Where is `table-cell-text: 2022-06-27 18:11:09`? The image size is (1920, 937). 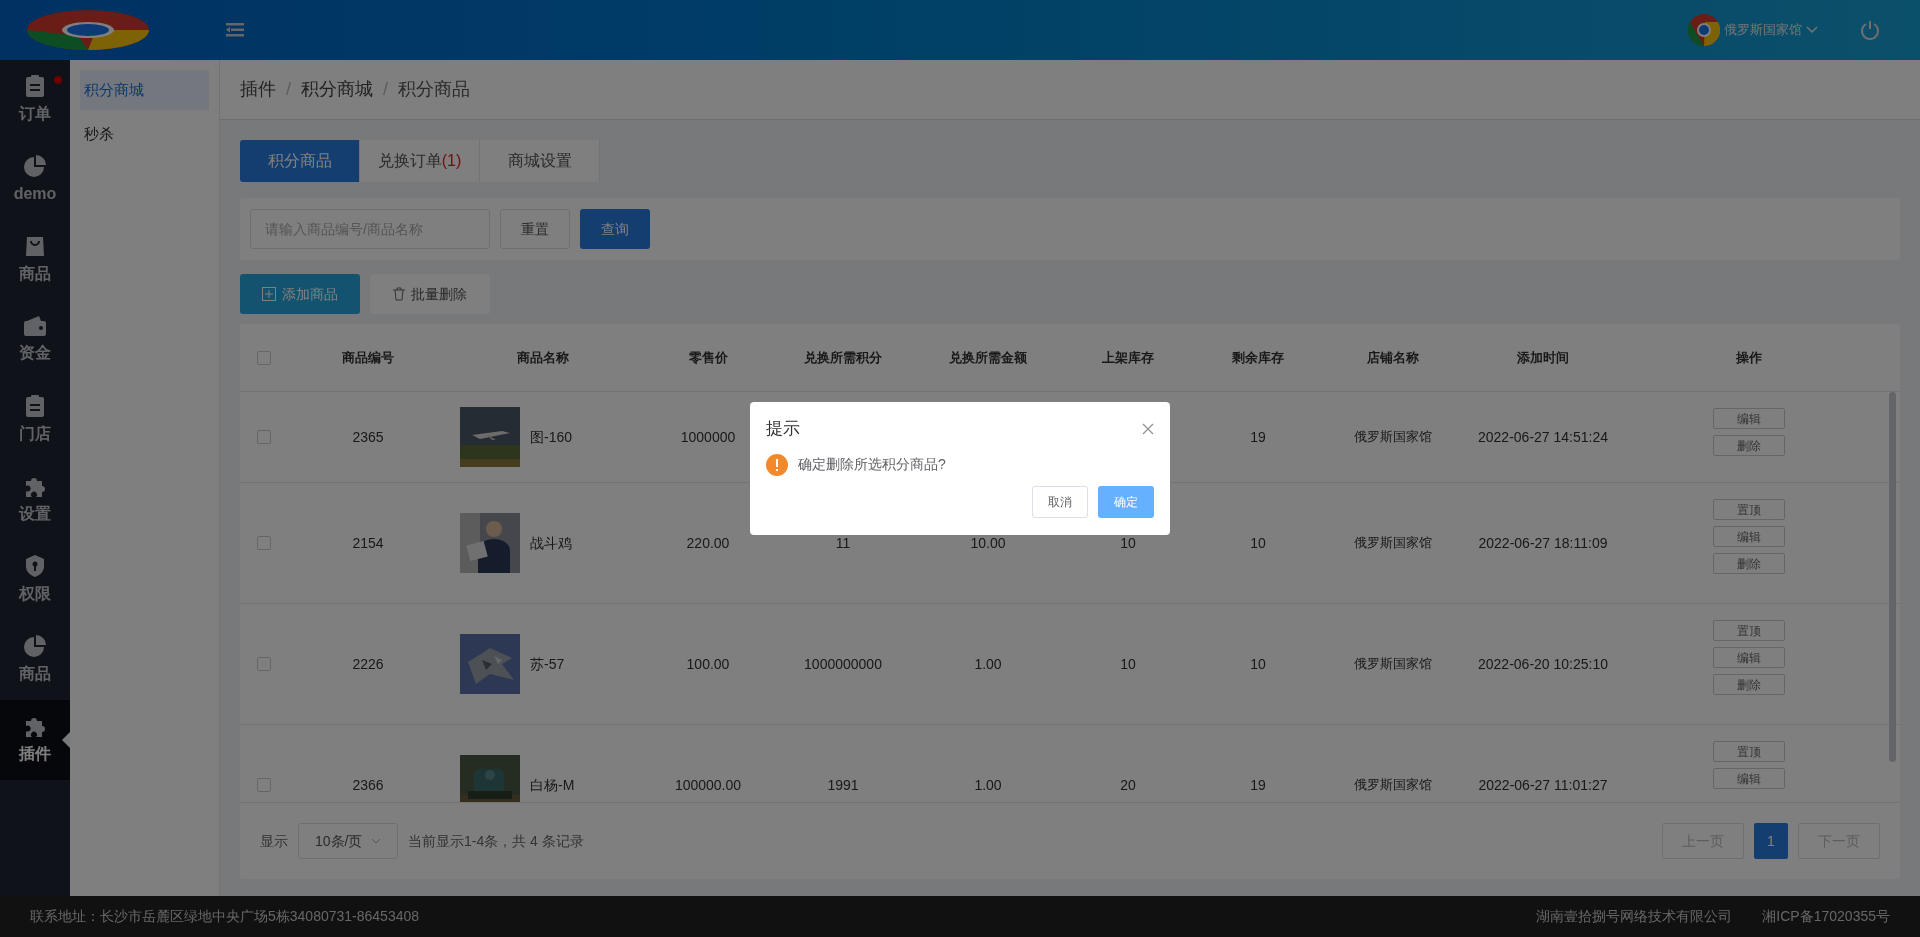 table-cell-text: 2022-06-27 18:11:09 is located at coordinates (1543, 543).